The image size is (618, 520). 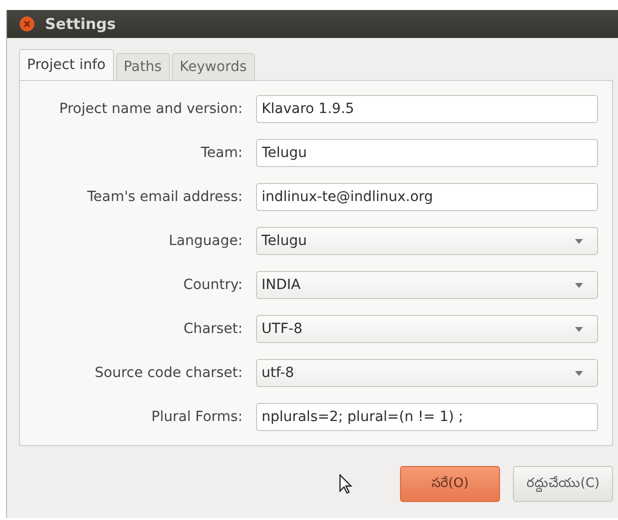 What do you see at coordinates (213, 66) in the screenshot?
I see `tab: Keywords` at bounding box center [213, 66].